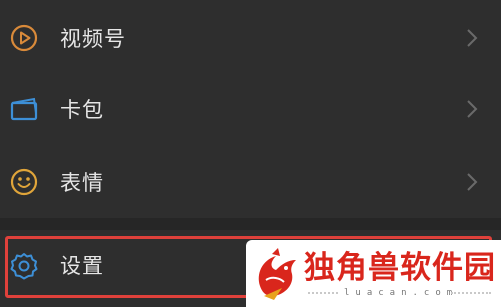  Describe the element at coordinates (471, 294) in the screenshot. I see `watermark-dots-right` at that location.